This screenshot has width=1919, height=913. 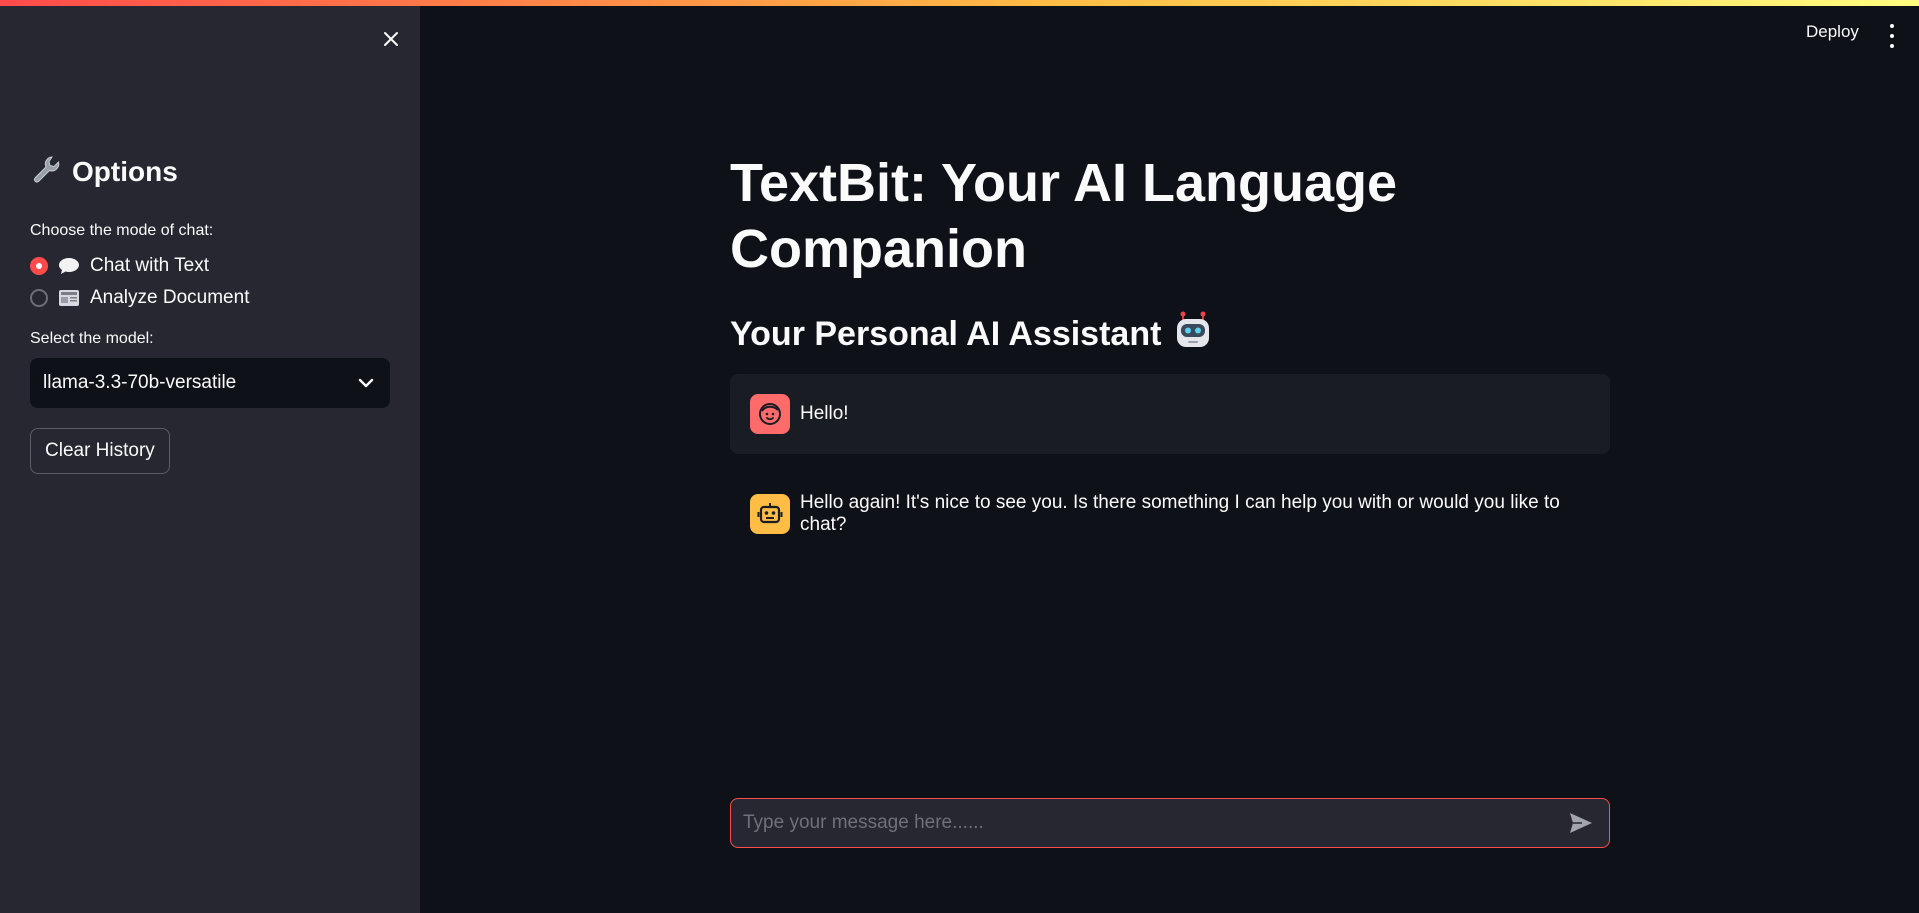 I want to click on close-sidebar-button, so click(x=391, y=39).